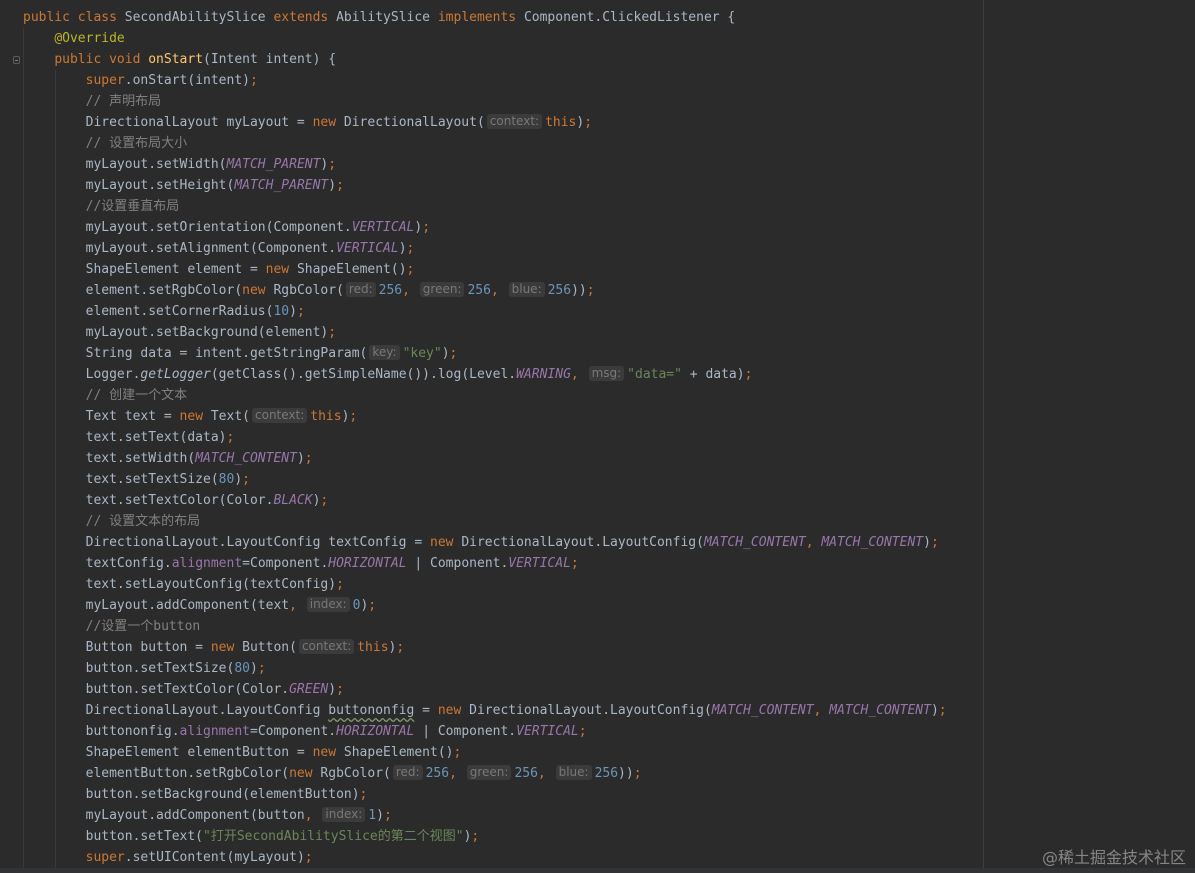 This screenshot has height=873, width=1195. I want to click on code-line: @Override, so click(485, 38).